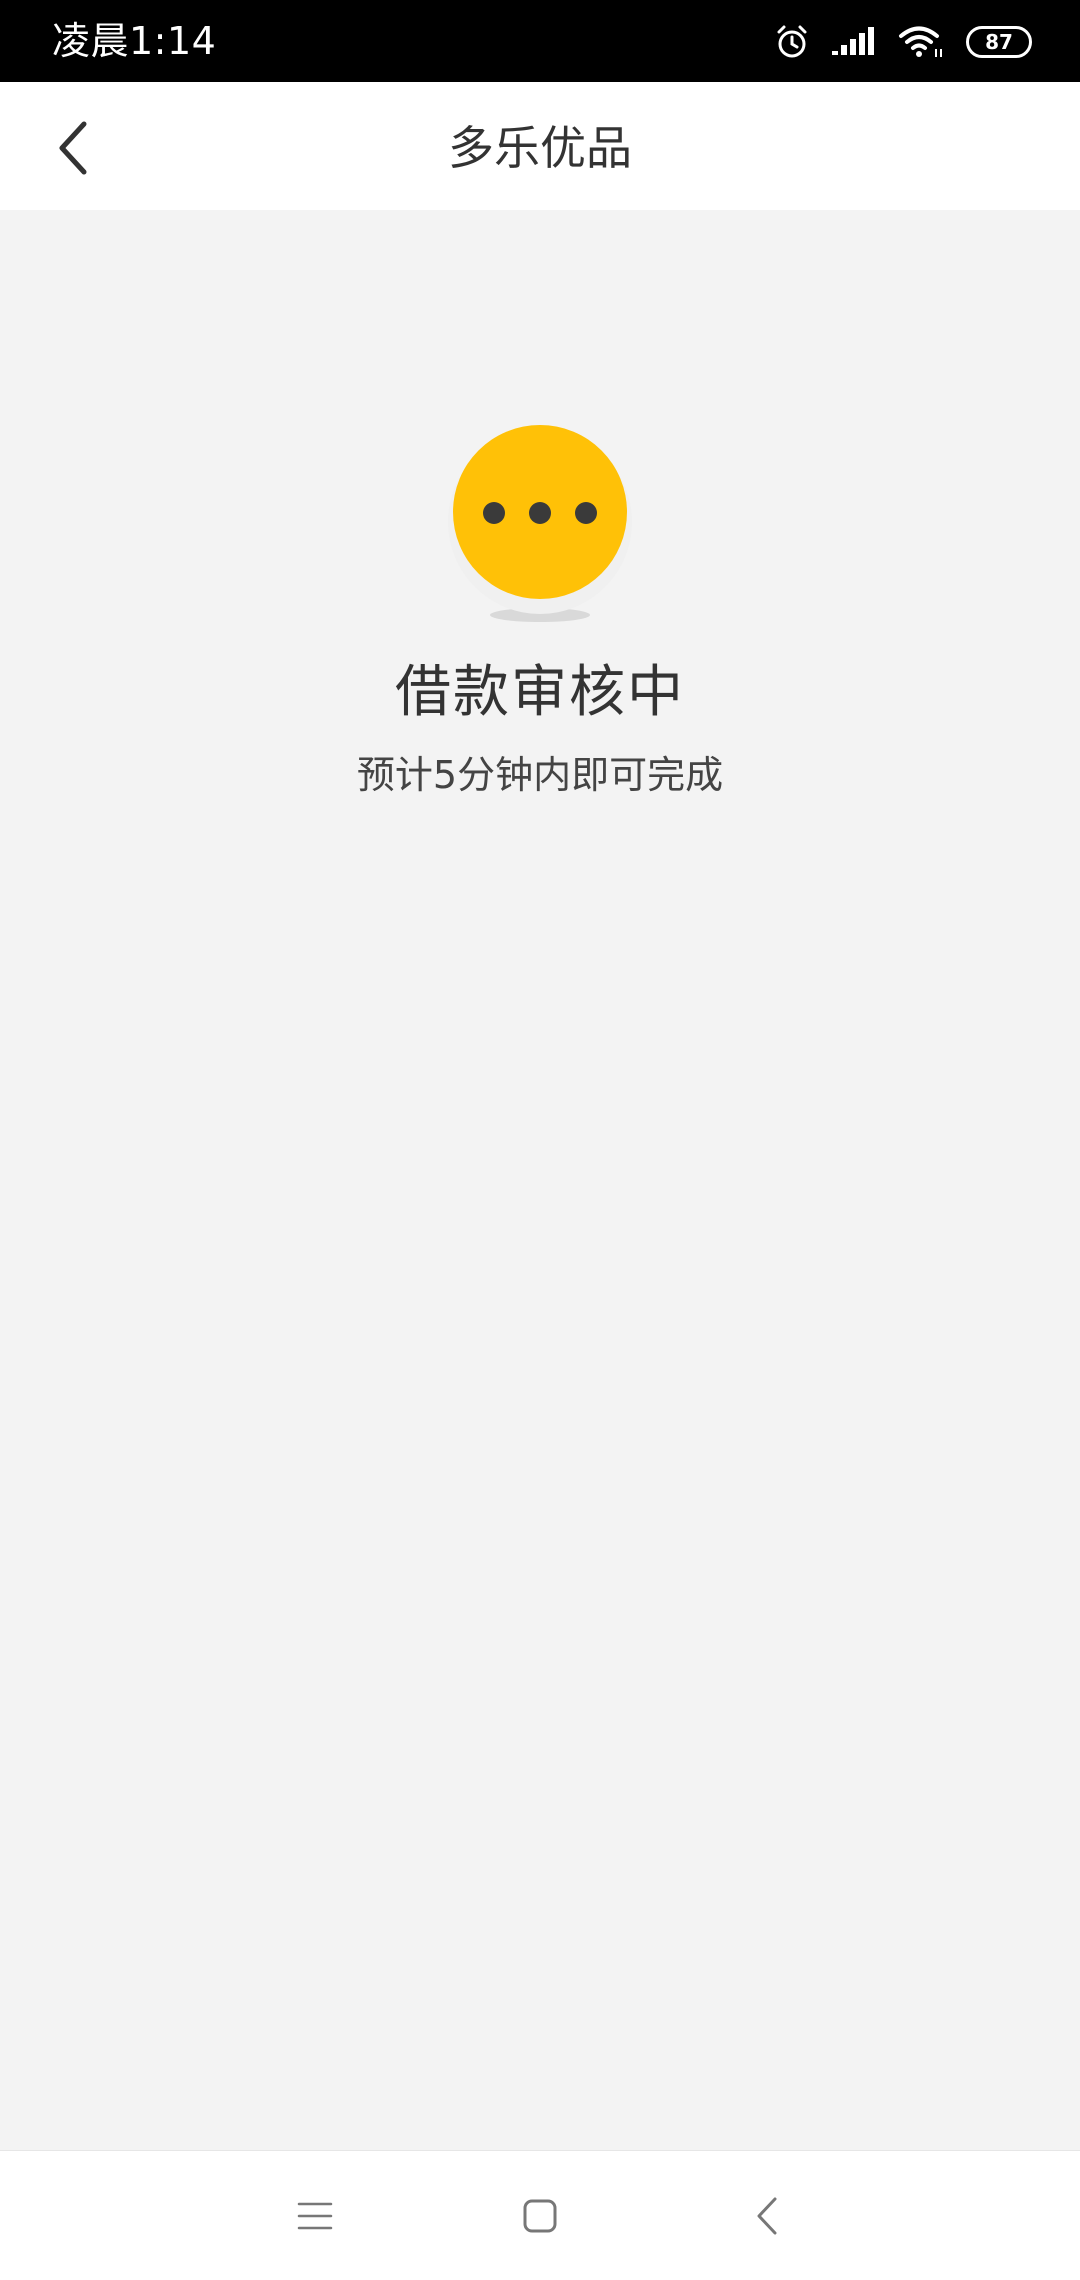 The height and width of the screenshot is (2280, 1080). Describe the element at coordinates (540, 41) in the screenshot. I see `status-bar: 凌晨1:14 87` at that location.